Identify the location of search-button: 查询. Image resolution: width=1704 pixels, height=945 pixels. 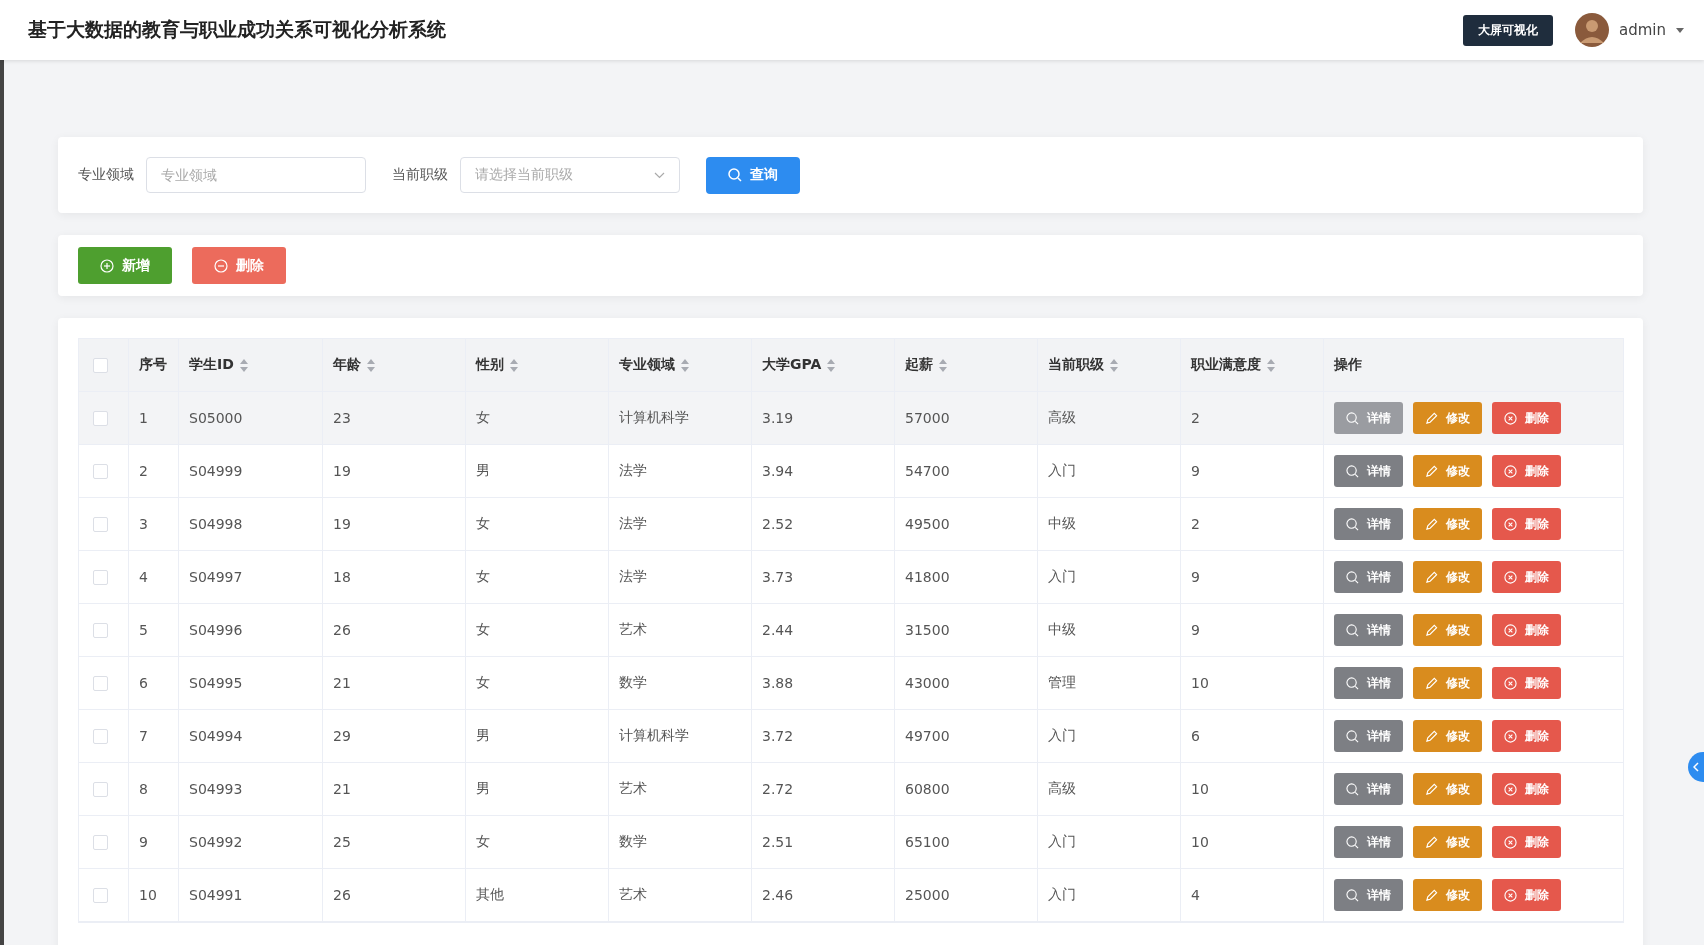
(753, 175).